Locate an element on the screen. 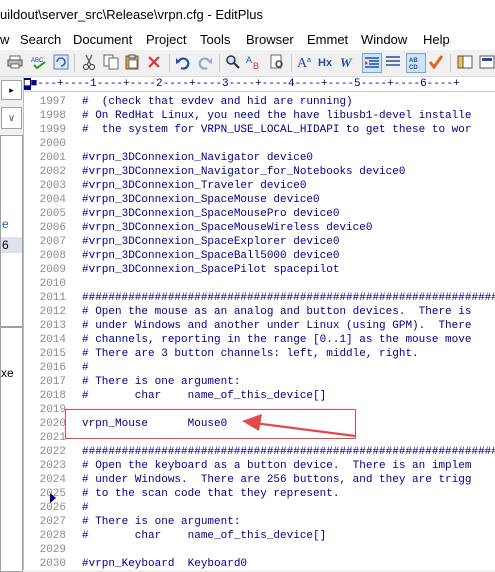 Image resolution: width=495 pixels, height=572 pixels. refresh-icon is located at coordinates (61, 62).